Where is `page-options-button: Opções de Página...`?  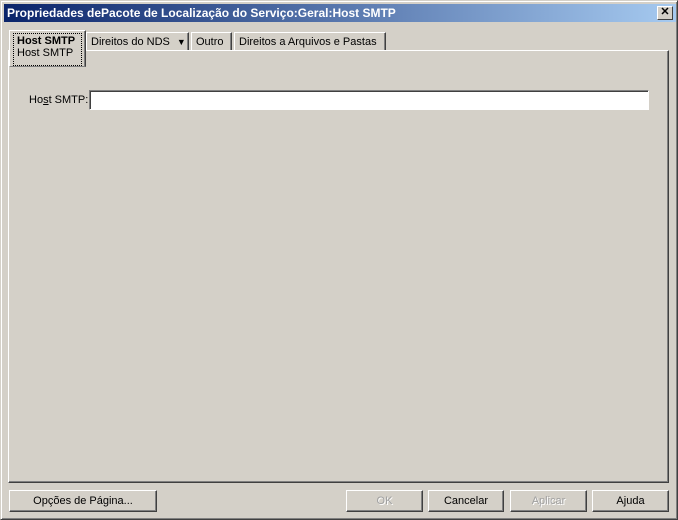
page-options-button: Opções de Página... is located at coordinates (83, 501).